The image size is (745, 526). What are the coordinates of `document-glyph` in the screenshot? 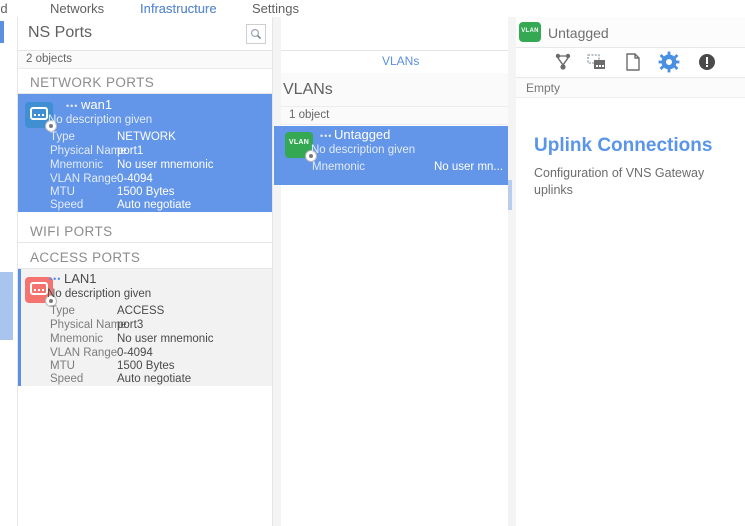 It's located at (633, 62).